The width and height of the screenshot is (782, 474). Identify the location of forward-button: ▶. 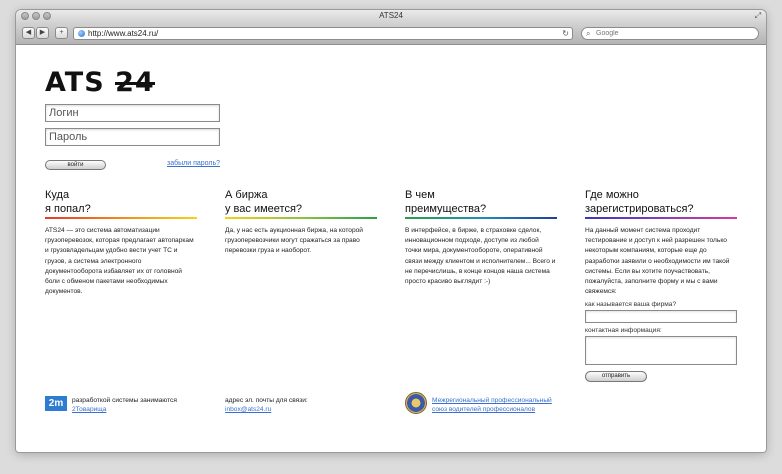
(42, 33).